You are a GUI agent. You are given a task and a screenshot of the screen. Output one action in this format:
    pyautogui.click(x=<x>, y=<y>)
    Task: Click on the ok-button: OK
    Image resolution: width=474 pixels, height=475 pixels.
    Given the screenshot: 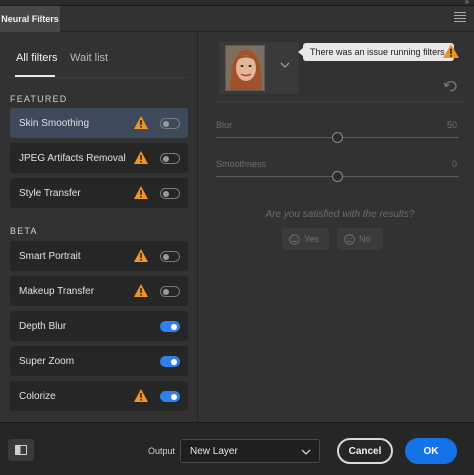 What is the action you would take?
    pyautogui.click(x=431, y=451)
    